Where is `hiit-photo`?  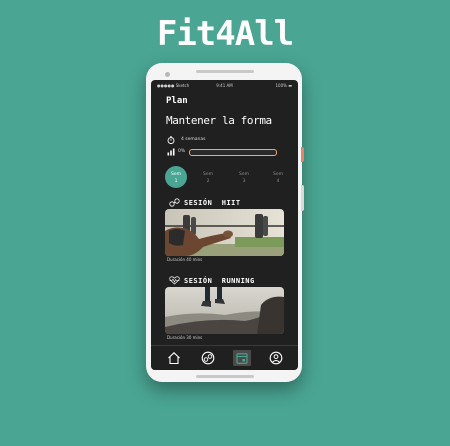 hiit-photo is located at coordinates (224, 232).